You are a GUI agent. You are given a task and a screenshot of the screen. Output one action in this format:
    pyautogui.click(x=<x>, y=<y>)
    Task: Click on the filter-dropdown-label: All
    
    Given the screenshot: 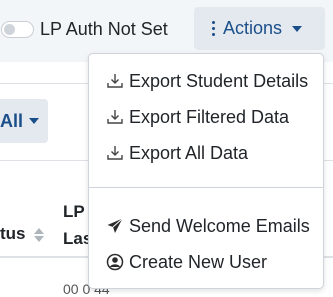 What is the action you would take?
    pyautogui.click(x=12, y=120)
    